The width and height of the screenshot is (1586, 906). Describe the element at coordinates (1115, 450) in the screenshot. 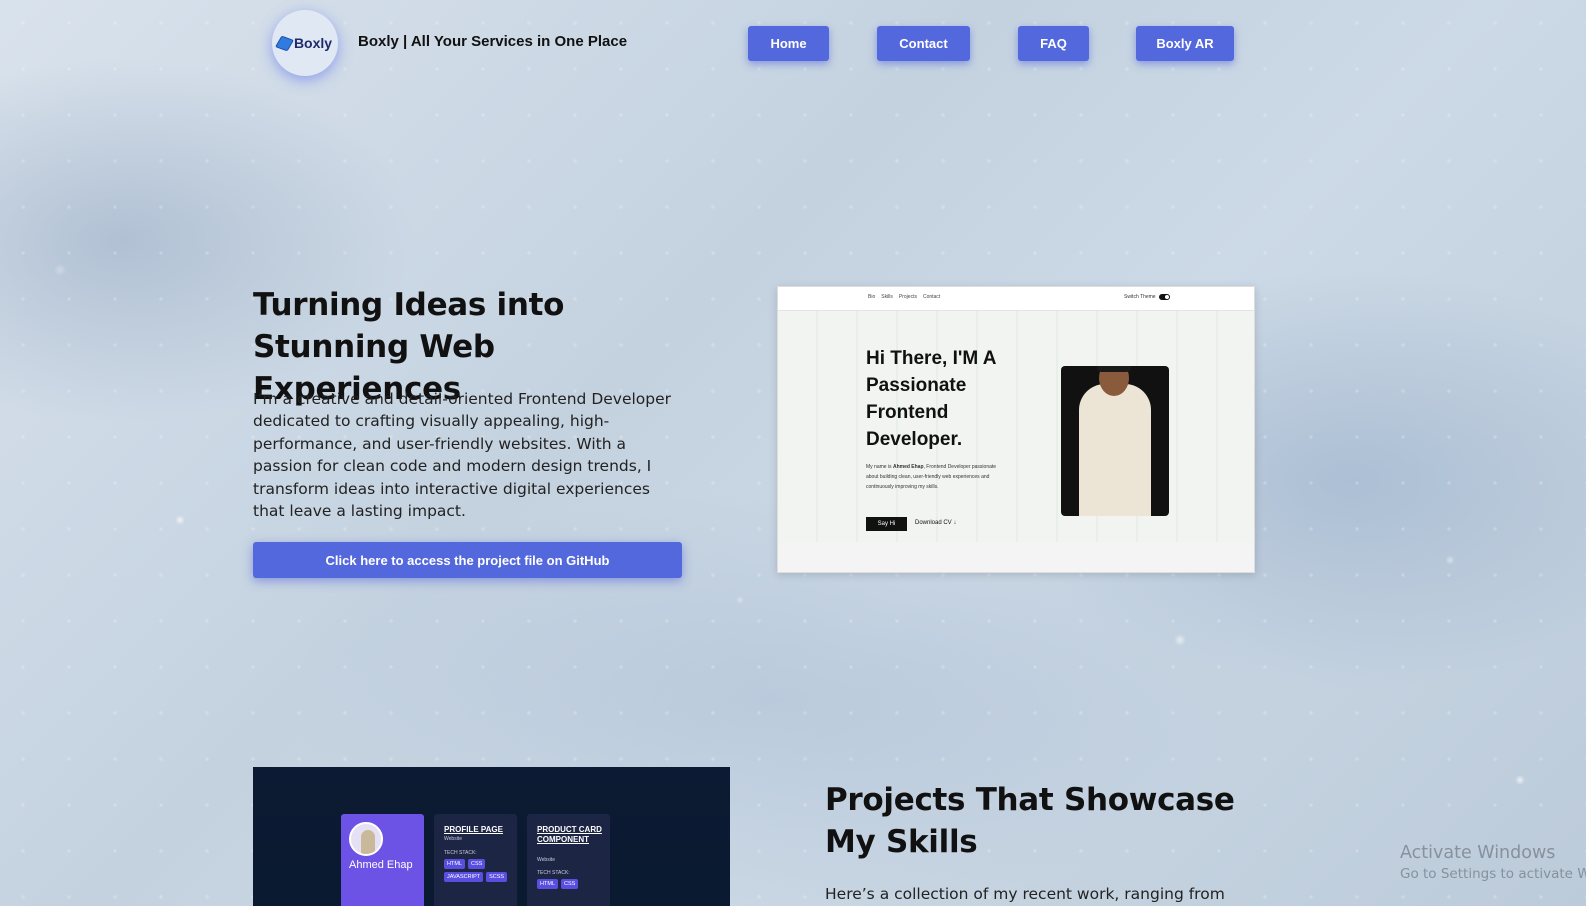

I see `person-body-shape` at that location.